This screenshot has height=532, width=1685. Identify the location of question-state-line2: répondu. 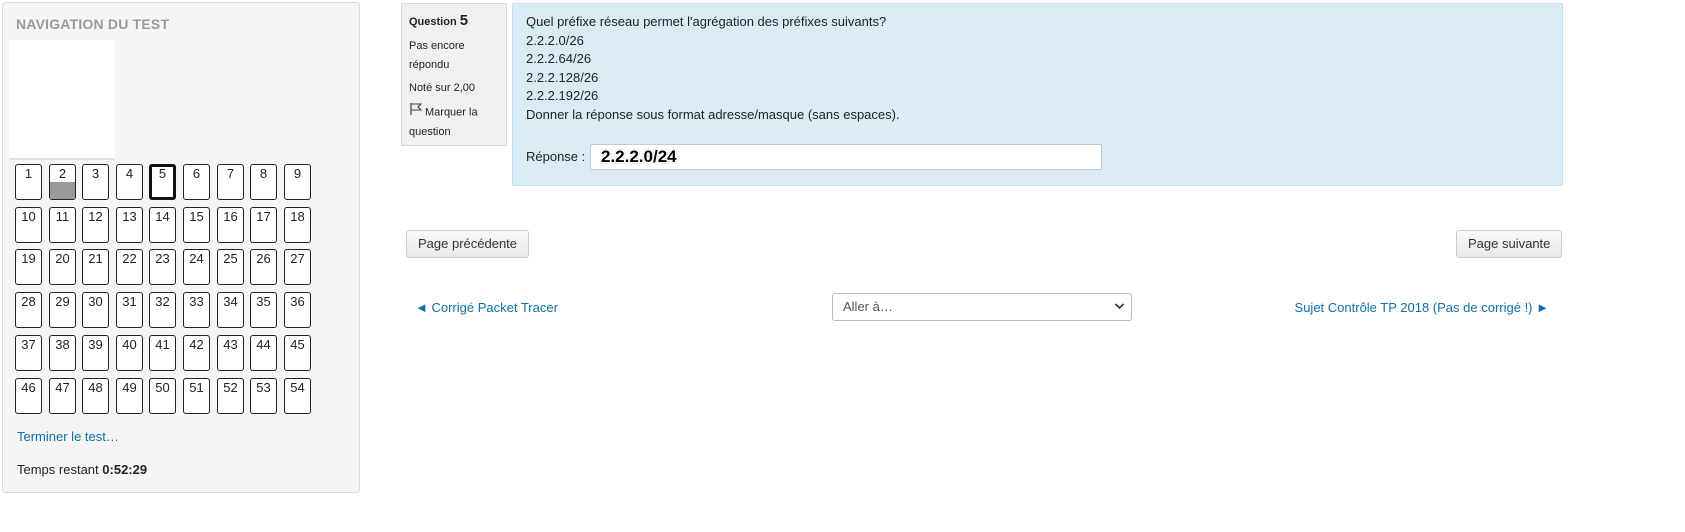
(429, 65).